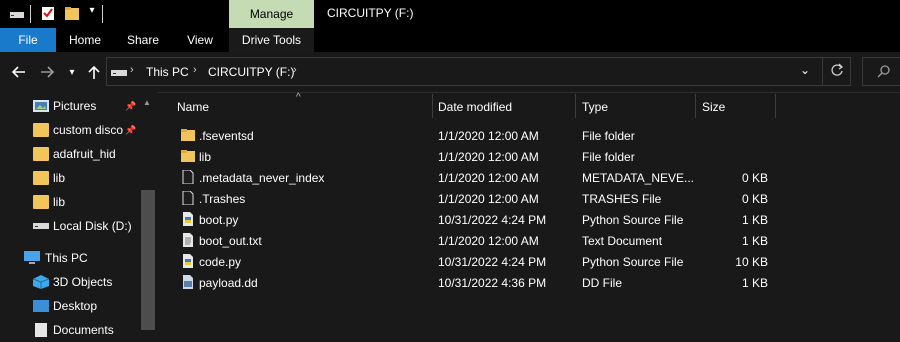  What do you see at coordinates (147, 102) in the screenshot?
I see `scroll-up-icon: ▲` at bounding box center [147, 102].